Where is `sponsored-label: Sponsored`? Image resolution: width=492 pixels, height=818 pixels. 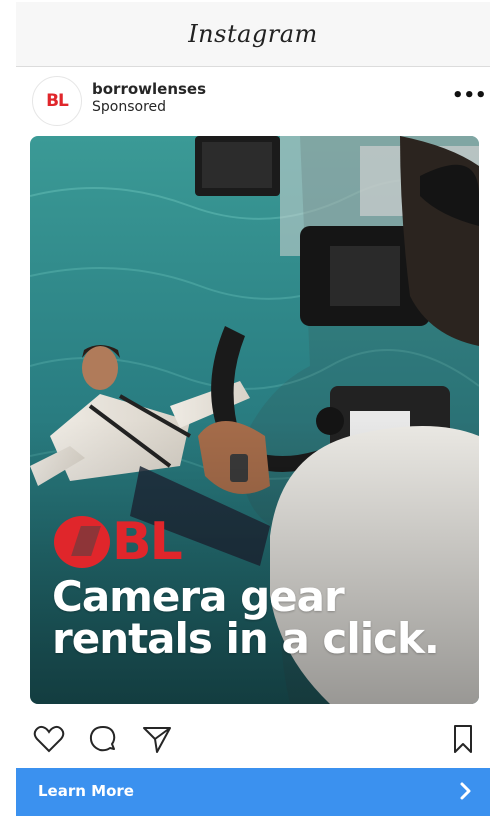 sponsored-label: Sponsored is located at coordinates (129, 107).